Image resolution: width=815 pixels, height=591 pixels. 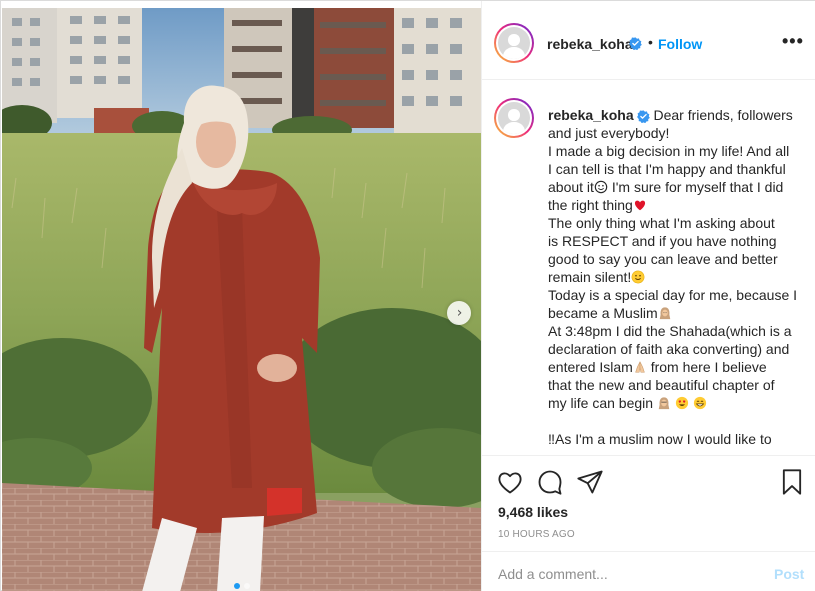 What do you see at coordinates (661, 385) in the screenshot?
I see `caption-line: that the new and beautiful chapter of` at bounding box center [661, 385].